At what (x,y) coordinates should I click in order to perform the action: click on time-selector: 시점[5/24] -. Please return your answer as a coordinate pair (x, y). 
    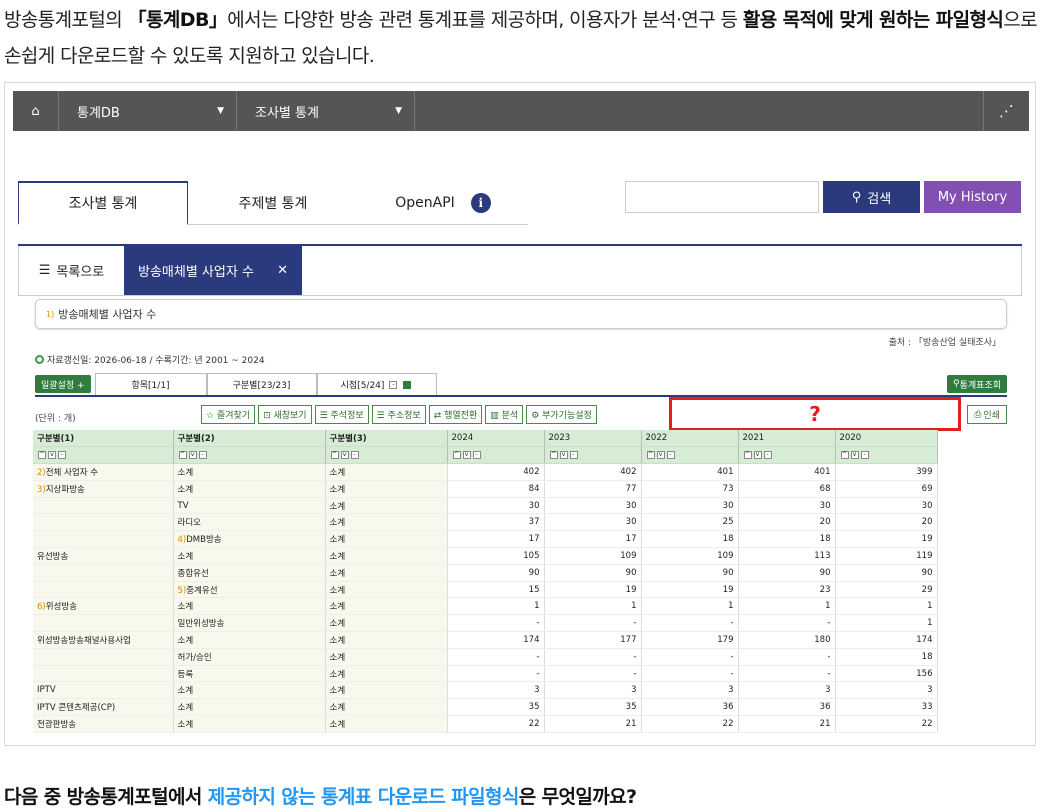
    Looking at the image, I should click on (376, 384).